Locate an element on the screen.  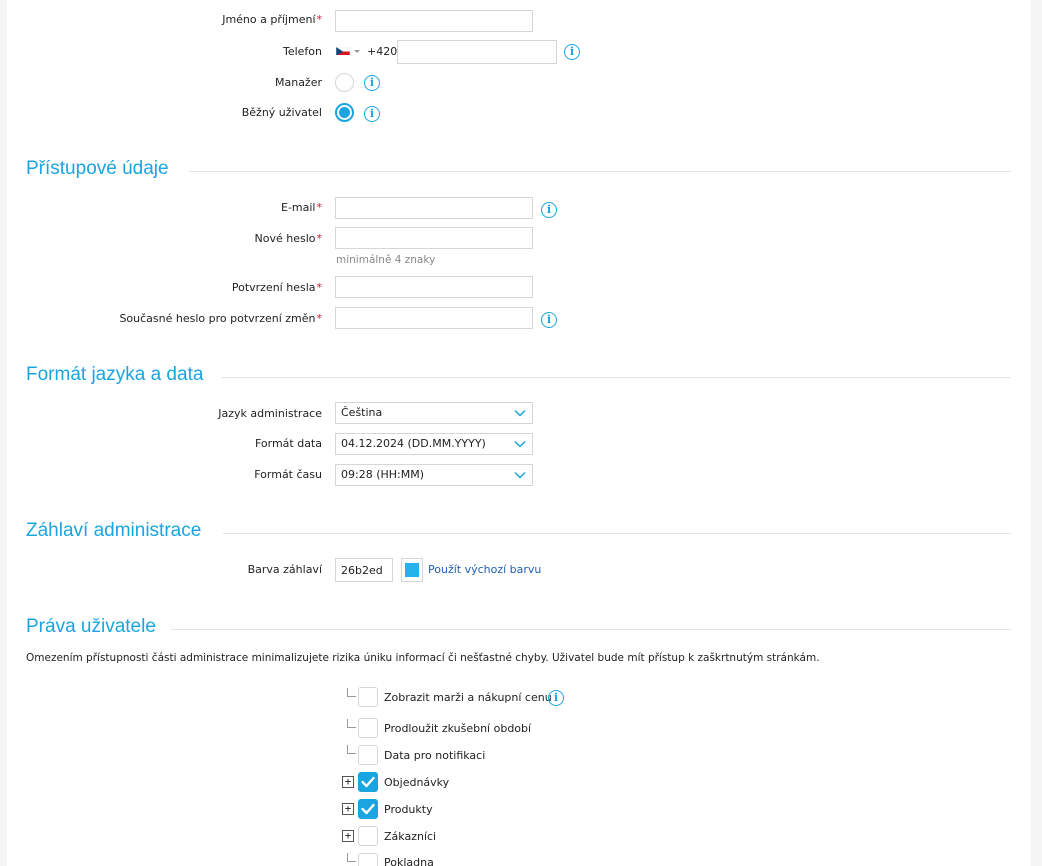
right-checkbox-notifications is located at coordinates (368, 755).